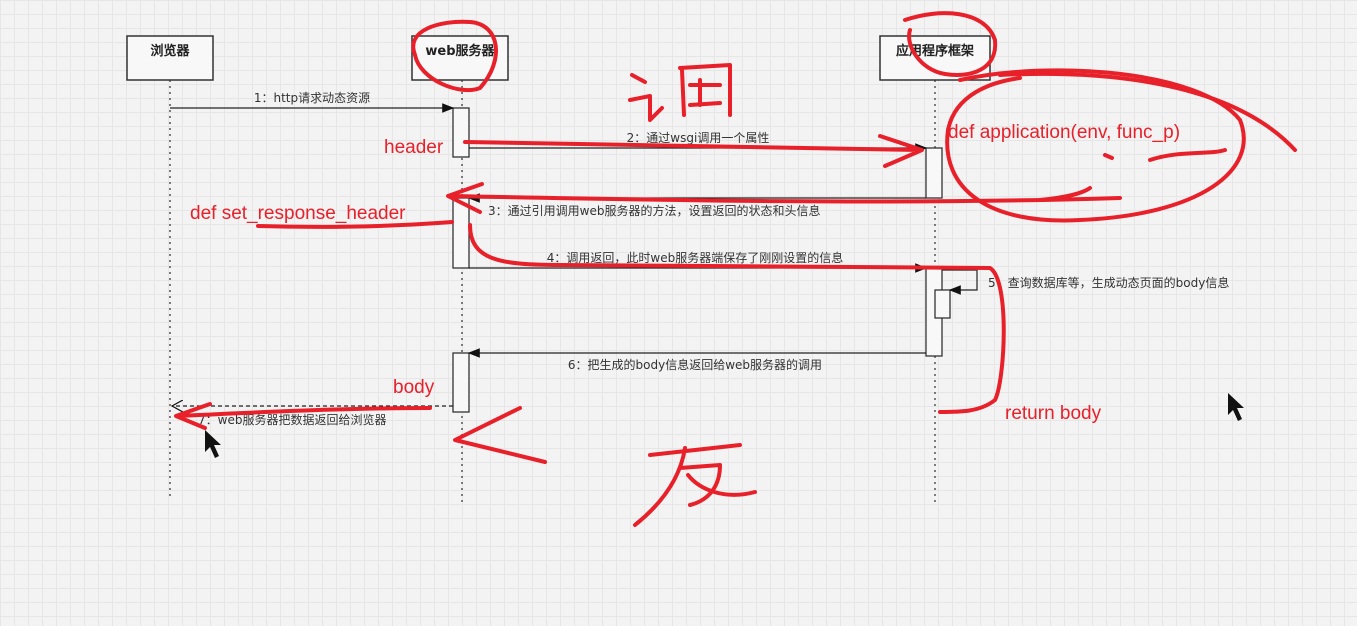 This screenshot has height=626, width=1357. Describe the element at coordinates (680, 92) in the screenshot. I see `handwritten-call-glyph` at that location.